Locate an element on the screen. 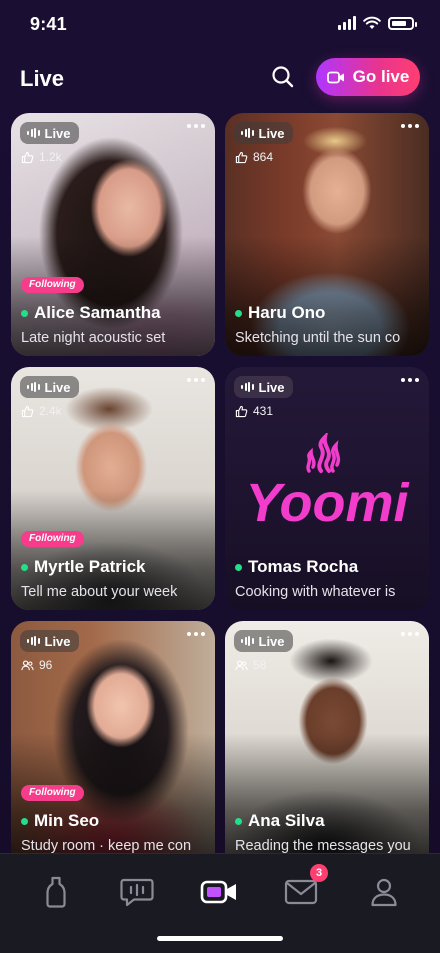 This screenshot has width=440, height=953. stat-count: 2.4k is located at coordinates (41, 411).